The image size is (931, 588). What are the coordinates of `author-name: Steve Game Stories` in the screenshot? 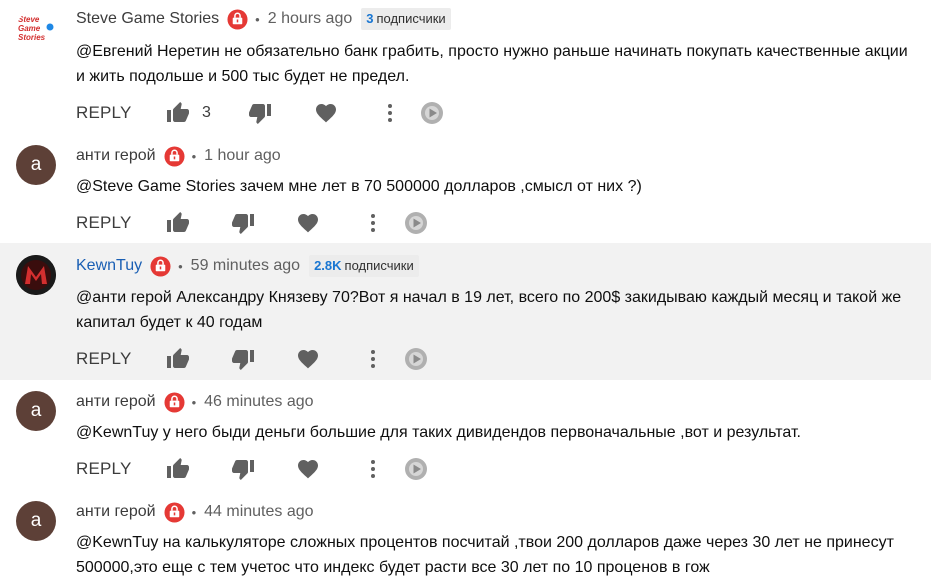 It's located at (147, 19).